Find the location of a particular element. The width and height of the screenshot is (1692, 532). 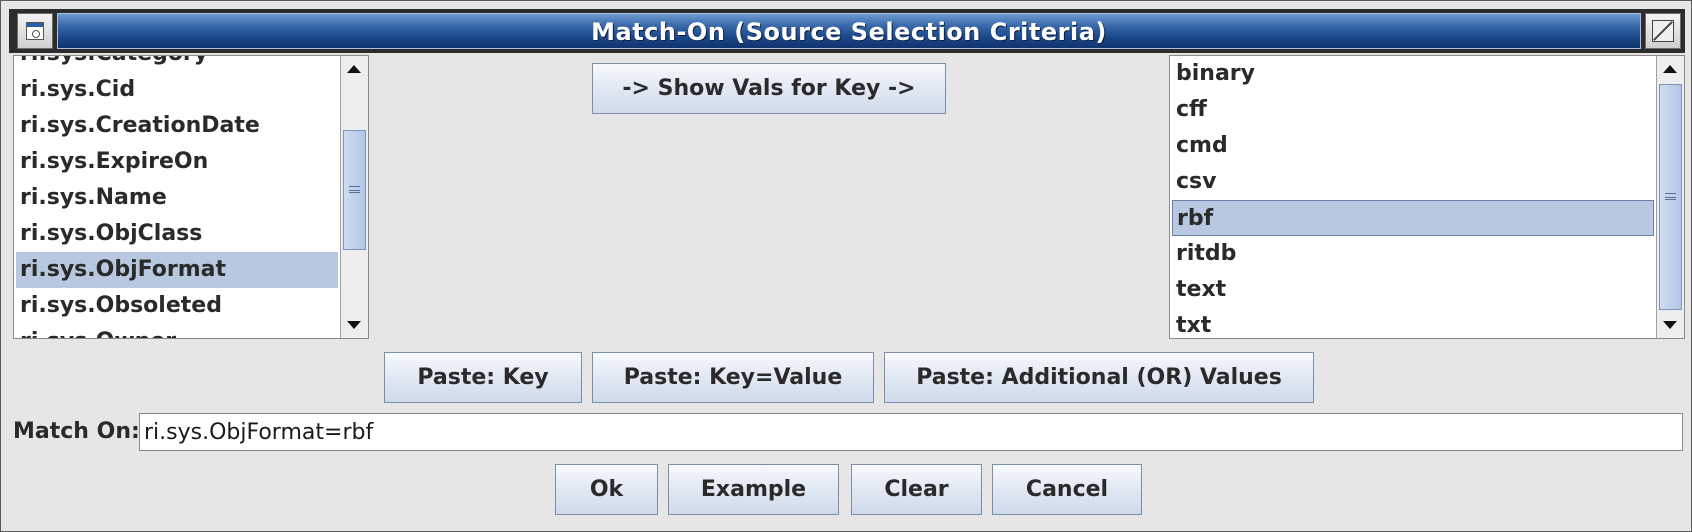

match-on-label: Match On: is located at coordinates (76, 431).